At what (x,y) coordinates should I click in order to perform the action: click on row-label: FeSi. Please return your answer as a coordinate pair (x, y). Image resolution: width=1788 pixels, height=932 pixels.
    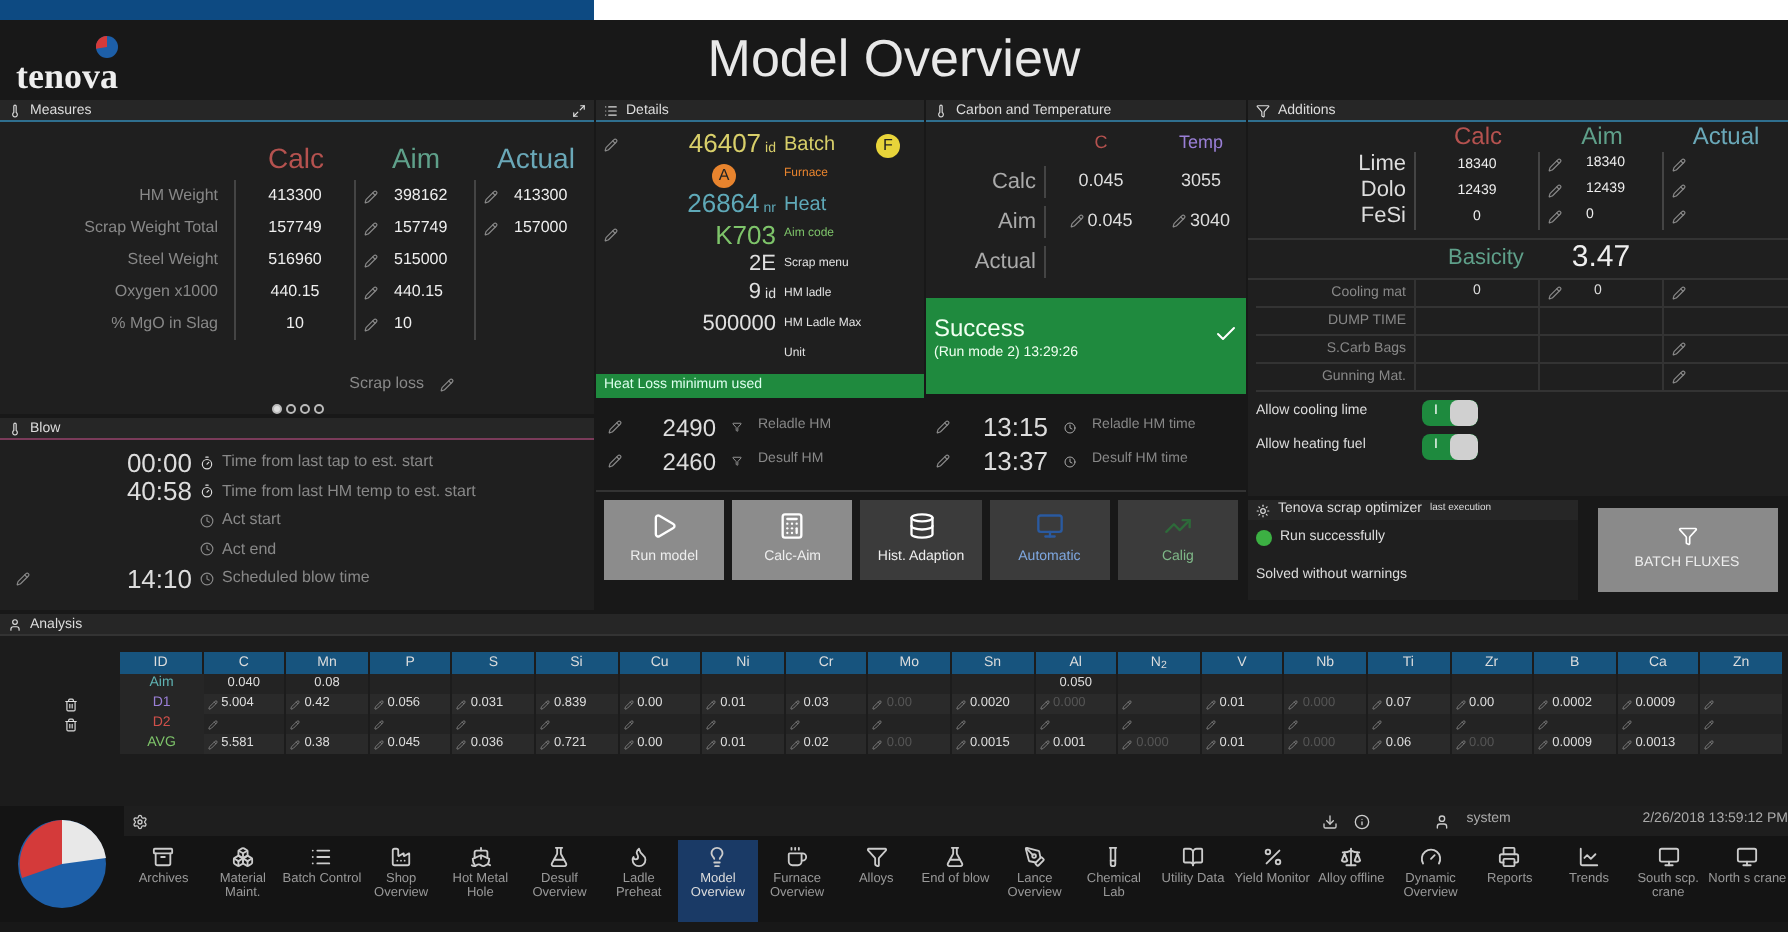
    Looking at the image, I should click on (1336, 217).